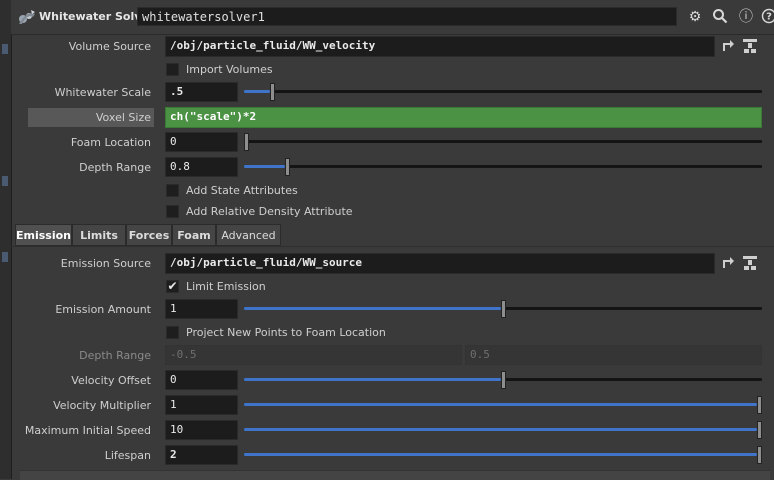  Describe the element at coordinates (613, 355) in the screenshot. I see `emission-depth-range-max-field: 0.5` at that location.